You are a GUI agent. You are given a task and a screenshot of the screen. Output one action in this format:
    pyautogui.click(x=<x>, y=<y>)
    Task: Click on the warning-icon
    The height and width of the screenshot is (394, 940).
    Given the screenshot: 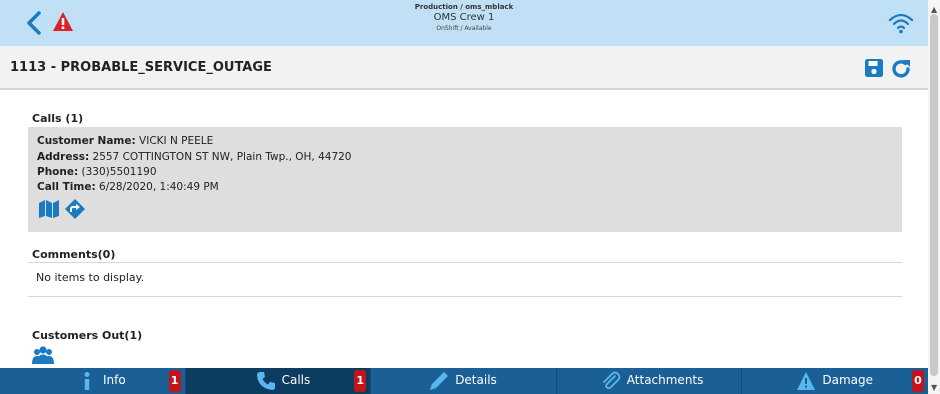 What is the action you would take?
    pyautogui.click(x=806, y=381)
    